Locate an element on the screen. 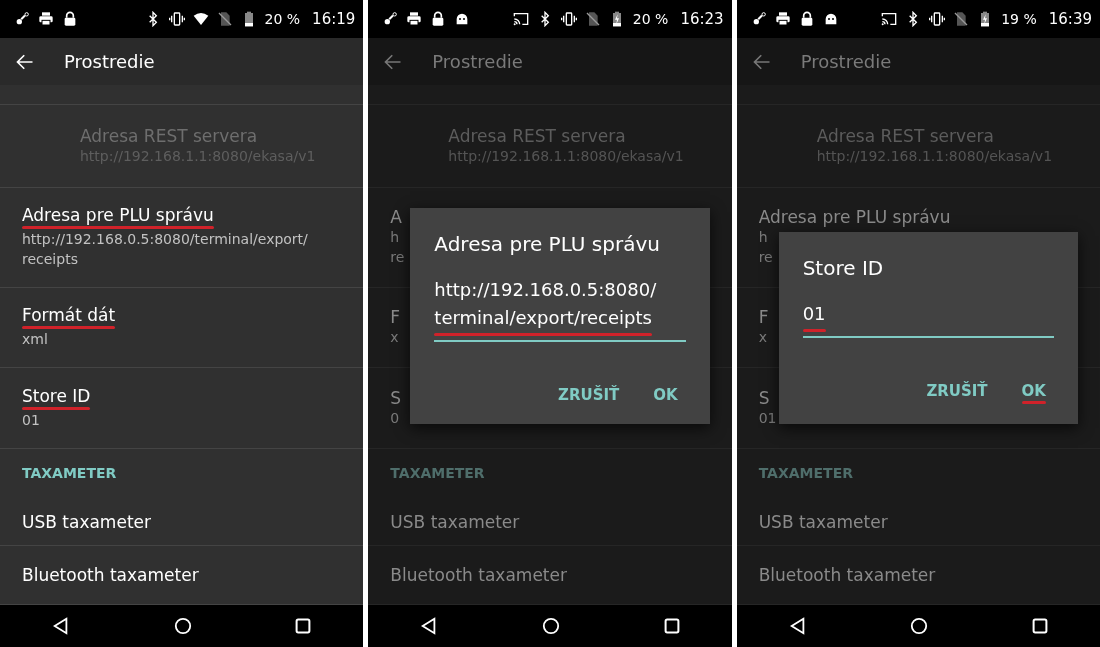 This screenshot has width=1100, height=647. setting-value: http://192.168.0.5:8080/terminal/export/ is located at coordinates (165, 240).